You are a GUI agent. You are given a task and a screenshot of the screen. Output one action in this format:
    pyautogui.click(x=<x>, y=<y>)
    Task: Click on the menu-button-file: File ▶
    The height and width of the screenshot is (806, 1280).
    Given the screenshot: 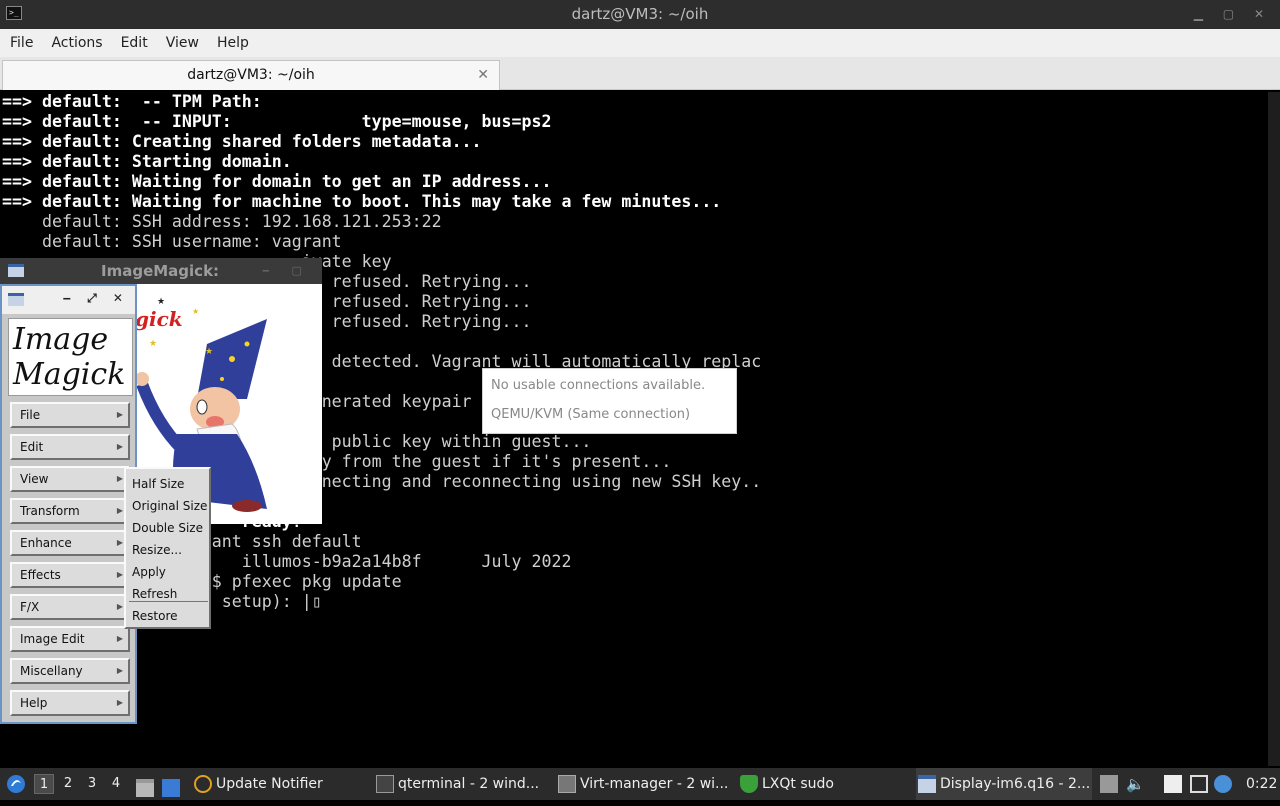 What is the action you would take?
    pyautogui.click(x=70, y=415)
    